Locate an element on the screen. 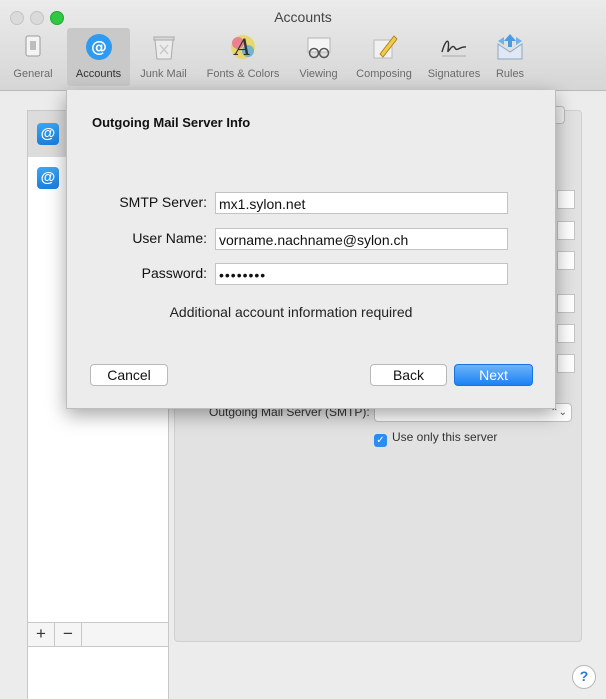 The height and width of the screenshot is (699, 606). tab-signatures: Signatures is located at coordinates (454, 57).